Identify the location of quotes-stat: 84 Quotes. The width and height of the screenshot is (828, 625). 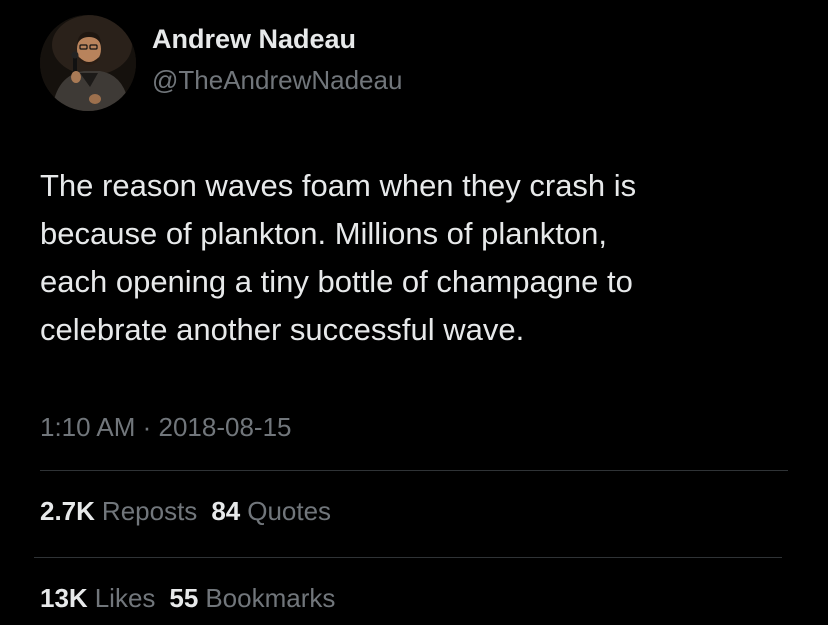
(271, 511).